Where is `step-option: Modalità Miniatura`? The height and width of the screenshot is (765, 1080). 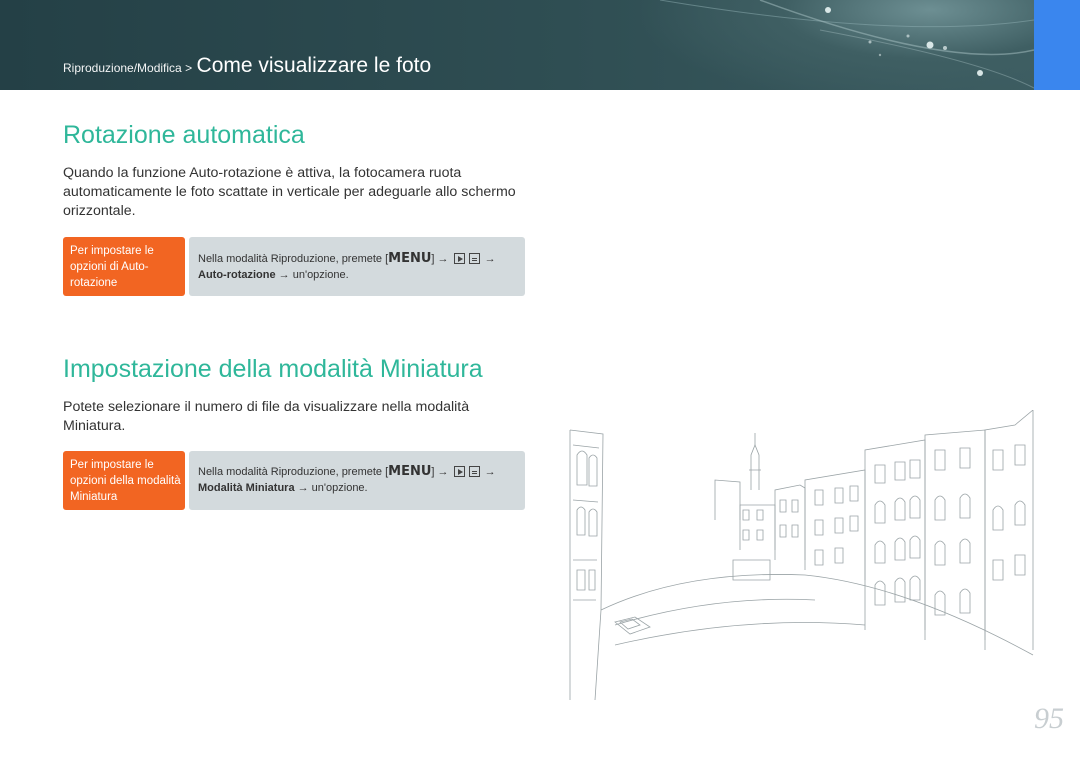 step-option: Modalità Miniatura is located at coordinates (246, 488).